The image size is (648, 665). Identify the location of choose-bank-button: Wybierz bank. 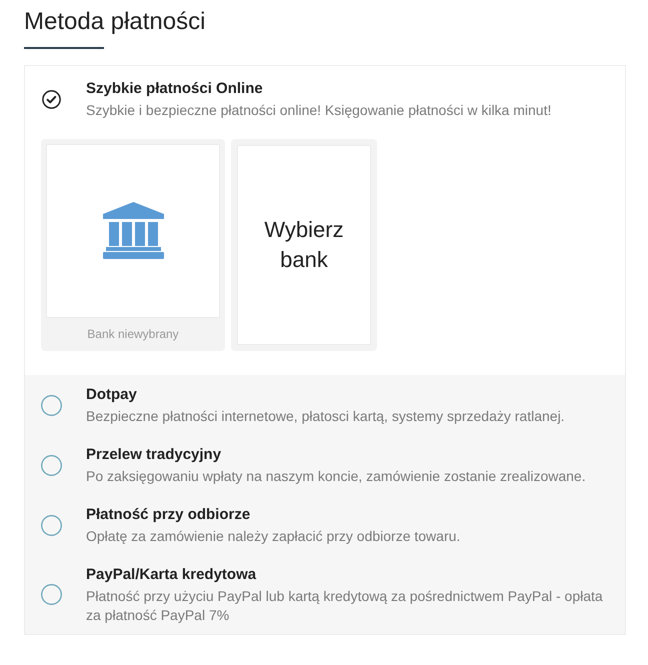
(304, 244).